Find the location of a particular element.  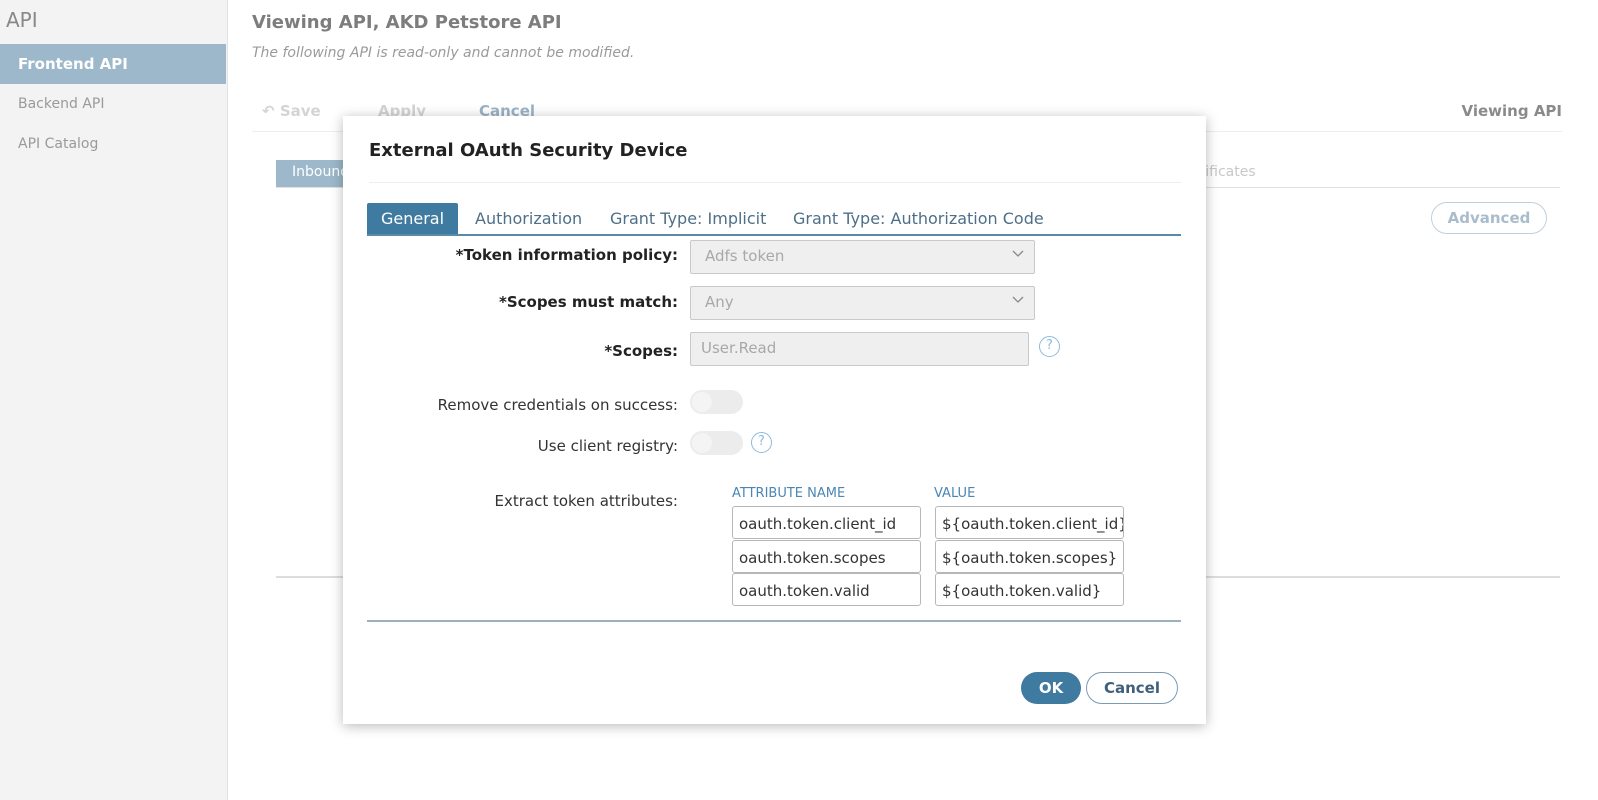

undo-arrow-icon: ↶ is located at coordinates (268, 111).